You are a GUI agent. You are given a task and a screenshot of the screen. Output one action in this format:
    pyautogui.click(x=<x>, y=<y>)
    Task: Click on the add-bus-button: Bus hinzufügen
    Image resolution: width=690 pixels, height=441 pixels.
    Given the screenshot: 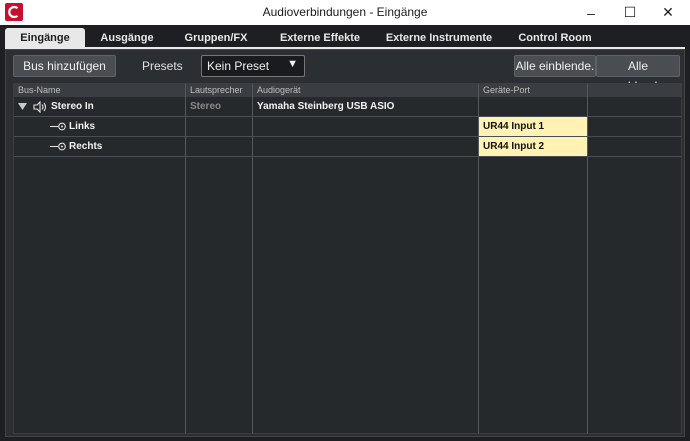 What is the action you would take?
    pyautogui.click(x=64, y=66)
    